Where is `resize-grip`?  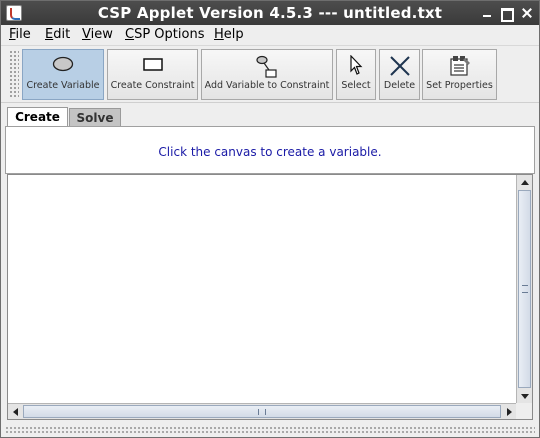
resize-grip is located at coordinates (270, 430).